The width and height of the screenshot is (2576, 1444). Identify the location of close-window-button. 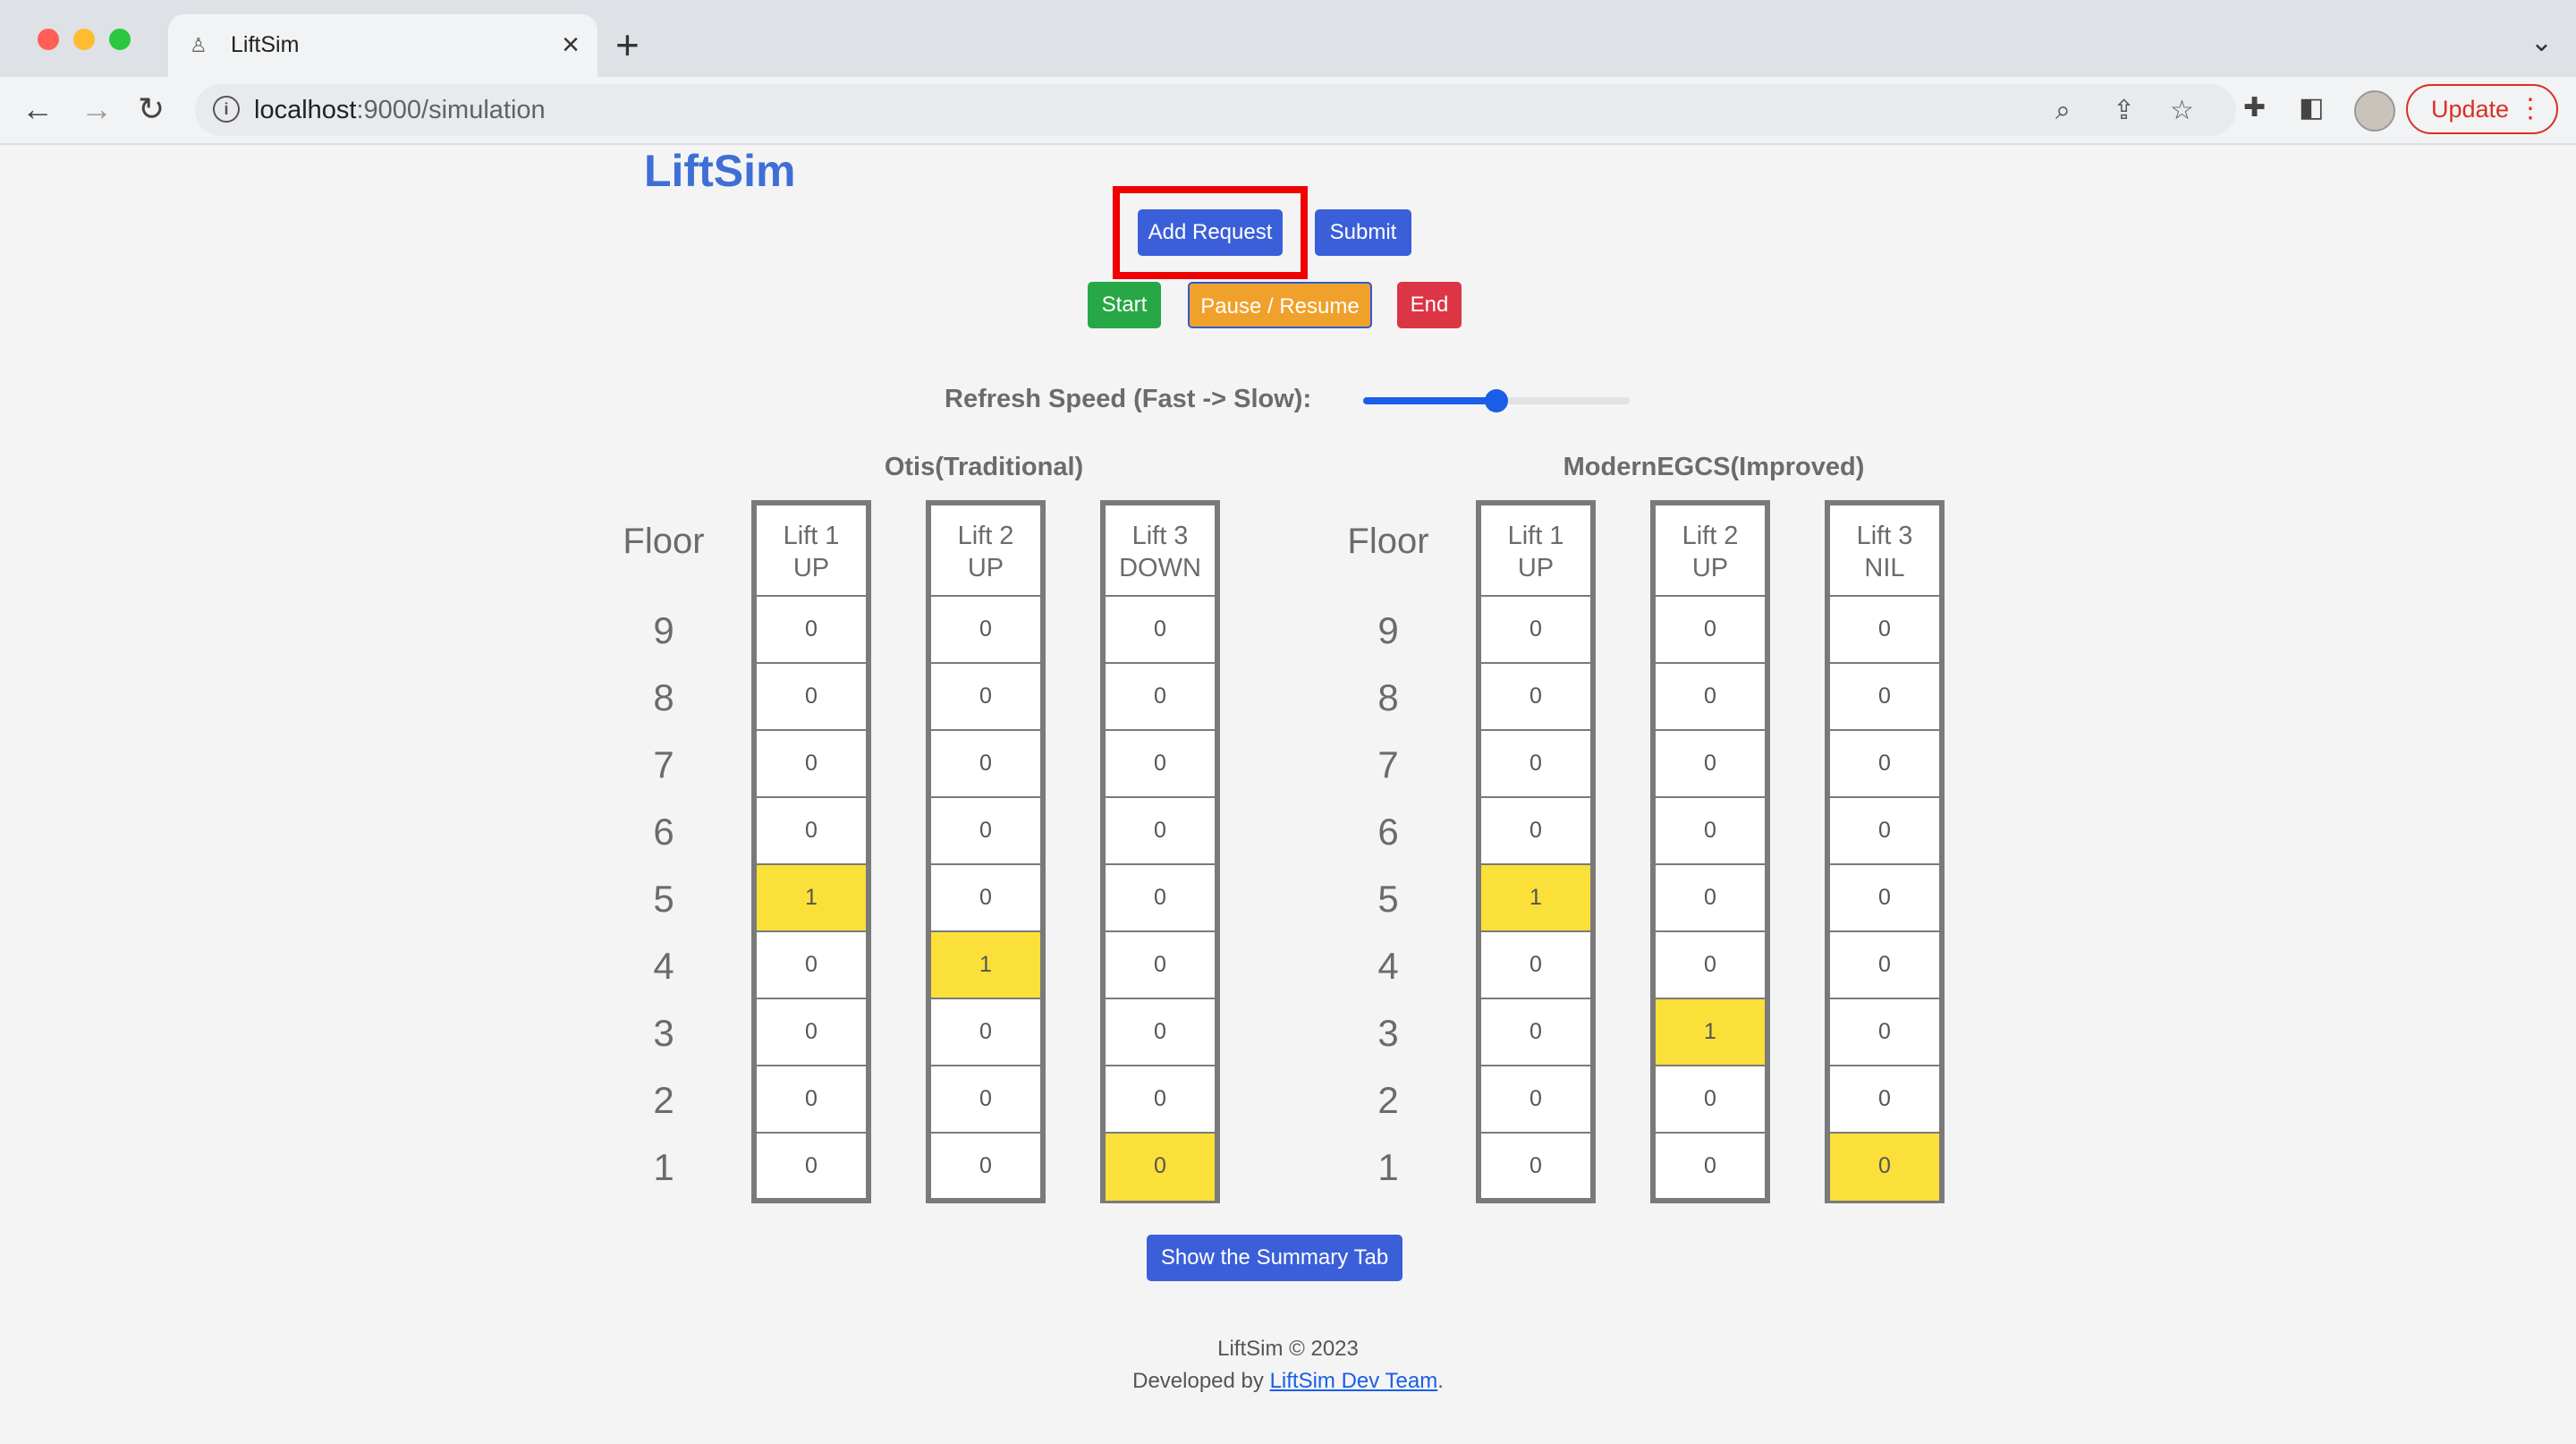
(48, 39).